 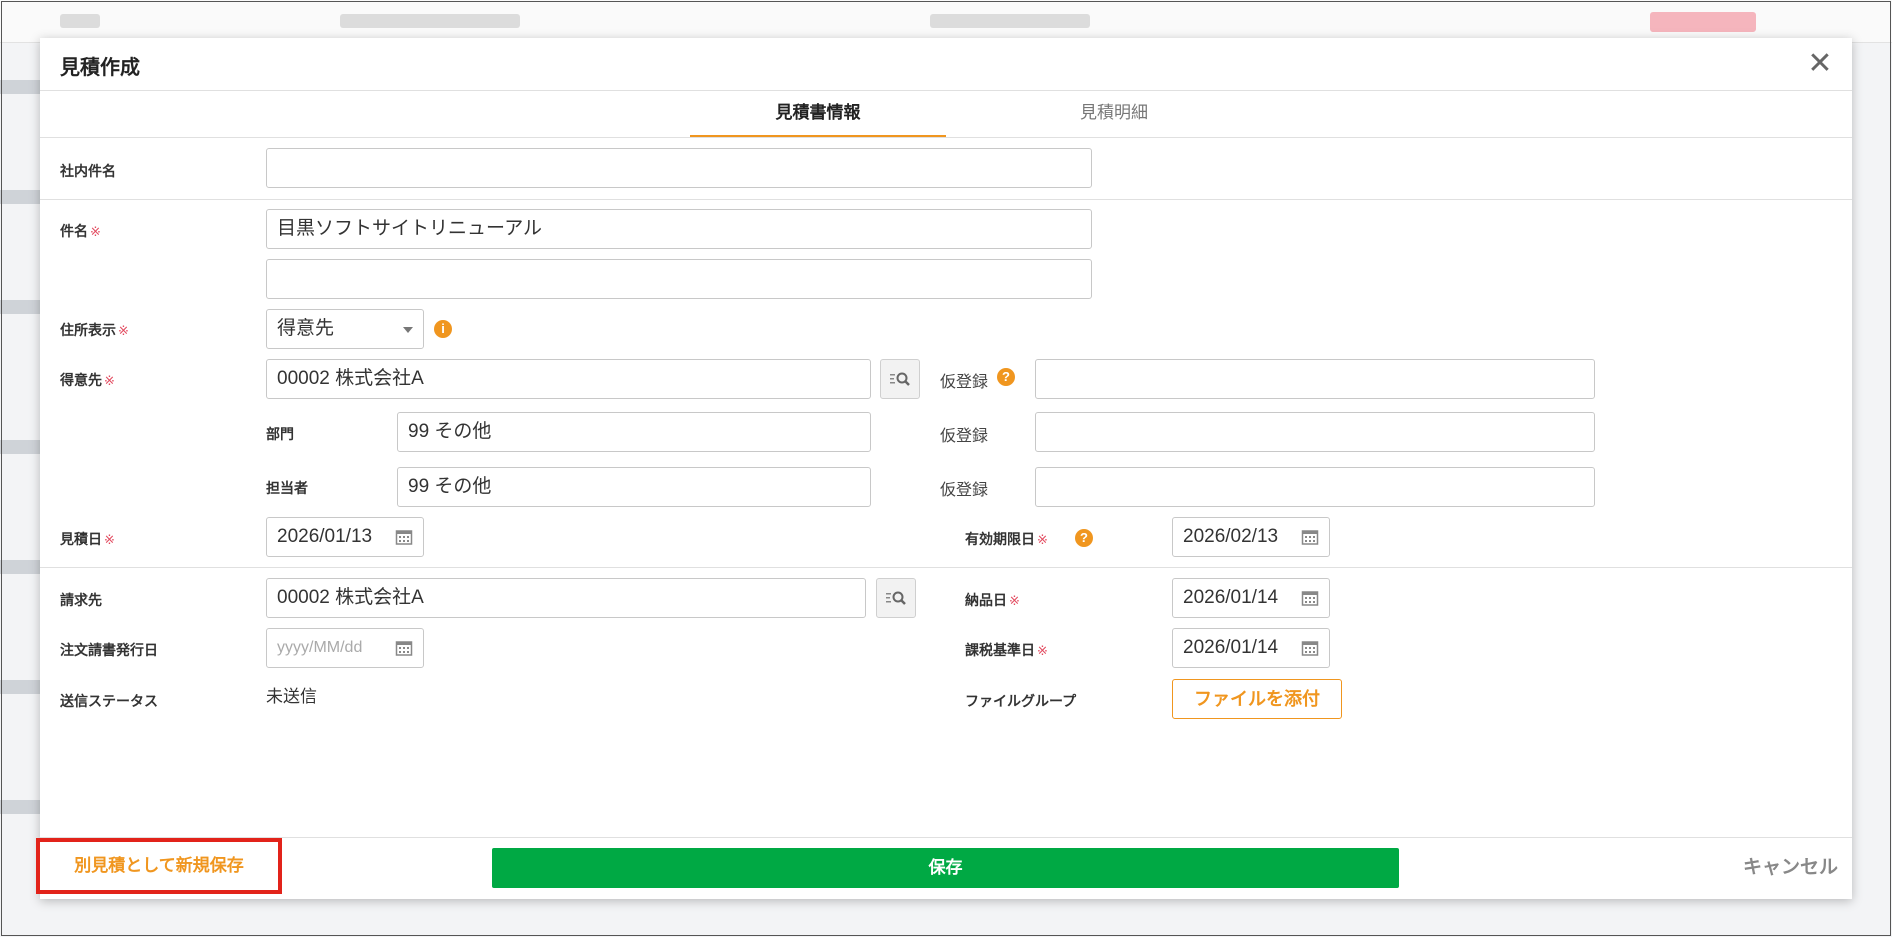 I want to click on internal-subject-label: 社内件名, so click(x=88, y=171).